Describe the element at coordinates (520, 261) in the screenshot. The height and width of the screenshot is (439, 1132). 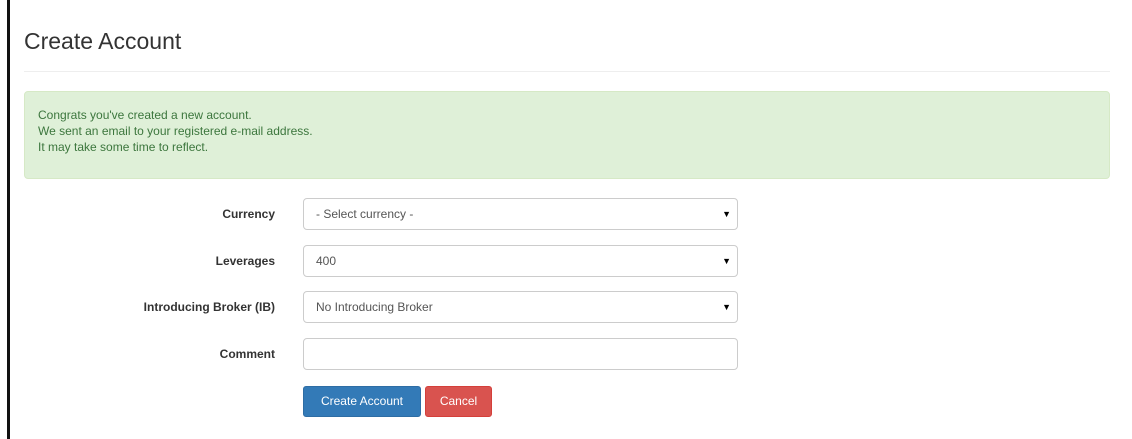
I see `leverages-select: 400 ▼` at that location.